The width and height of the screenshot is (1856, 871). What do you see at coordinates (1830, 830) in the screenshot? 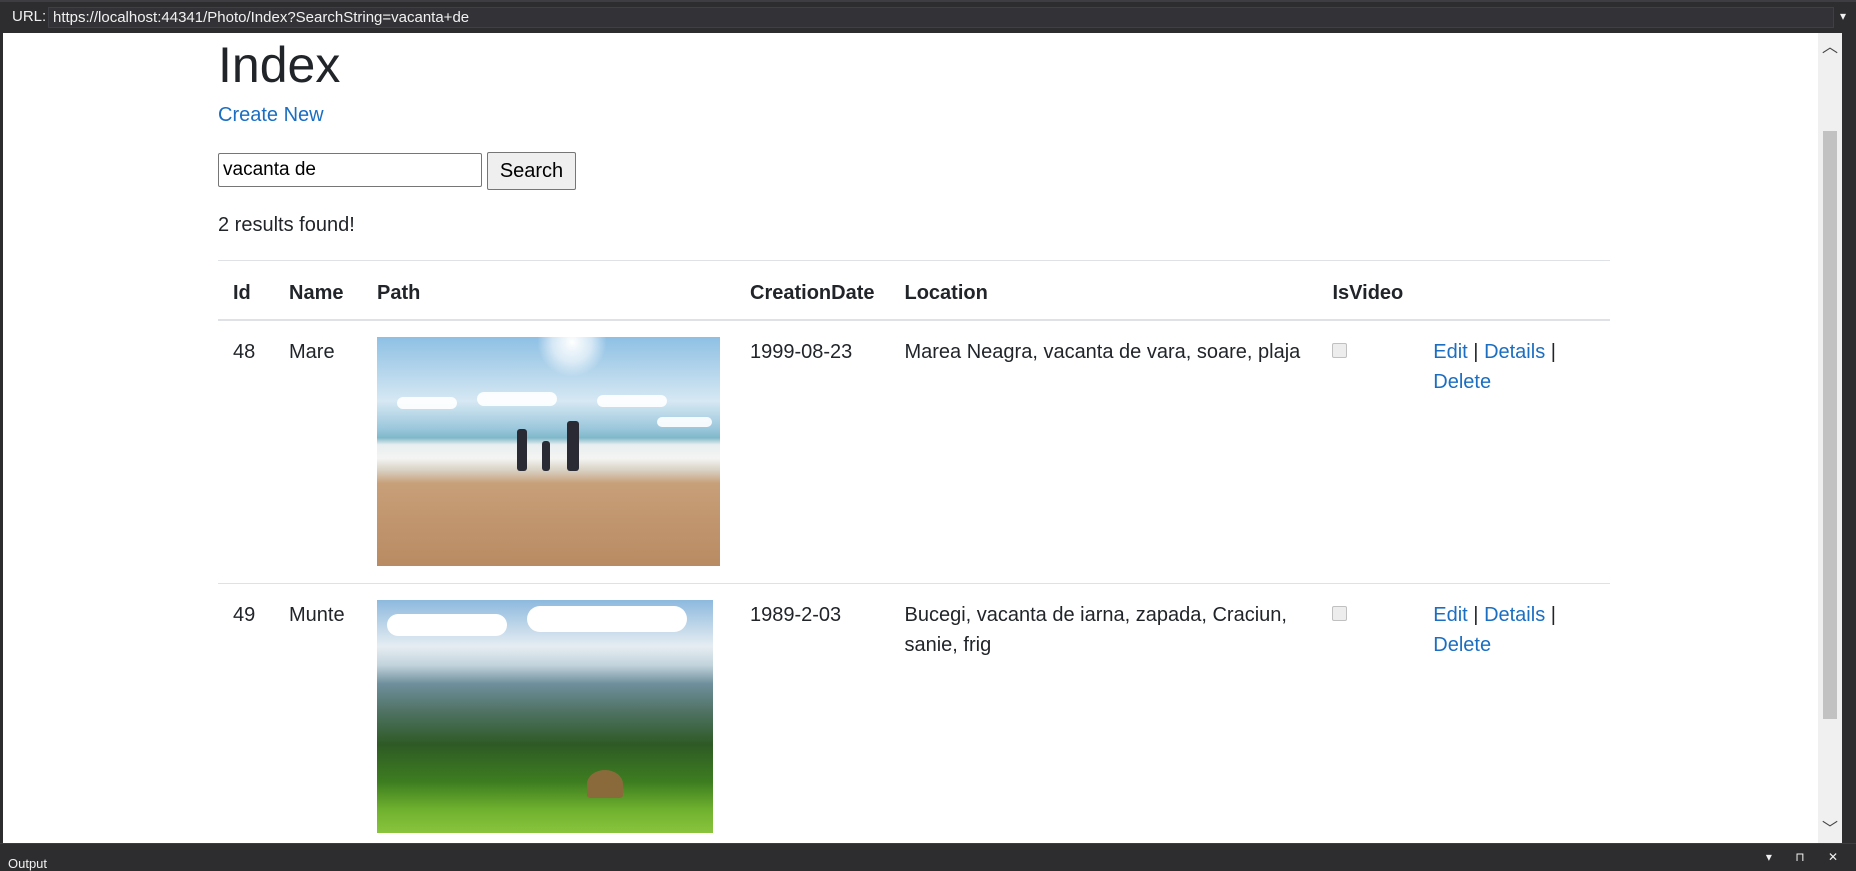
I see `chevron-down-icon: ﹀` at bounding box center [1830, 830].